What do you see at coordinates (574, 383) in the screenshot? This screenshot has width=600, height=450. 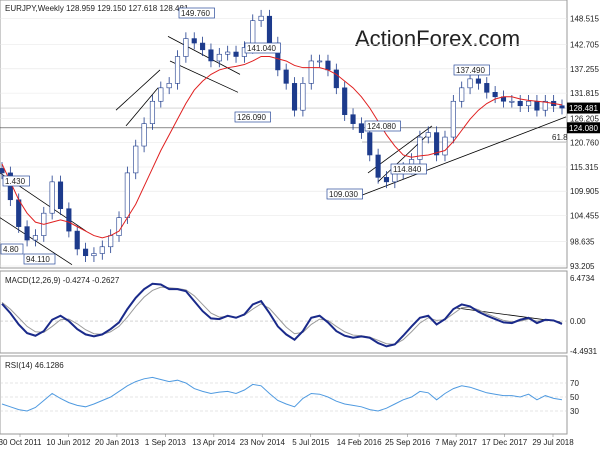 I see `rsi-y-tick-label: 70` at bounding box center [574, 383].